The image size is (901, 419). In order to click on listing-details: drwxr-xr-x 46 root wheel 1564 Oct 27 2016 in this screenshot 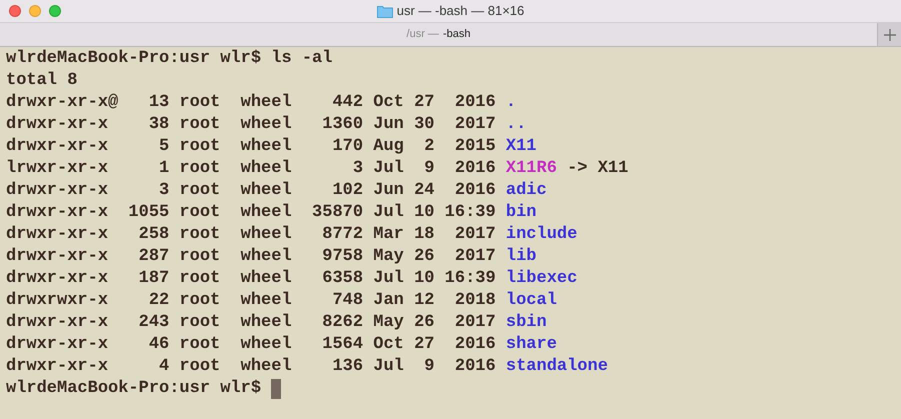, I will do `click(251, 345)`.